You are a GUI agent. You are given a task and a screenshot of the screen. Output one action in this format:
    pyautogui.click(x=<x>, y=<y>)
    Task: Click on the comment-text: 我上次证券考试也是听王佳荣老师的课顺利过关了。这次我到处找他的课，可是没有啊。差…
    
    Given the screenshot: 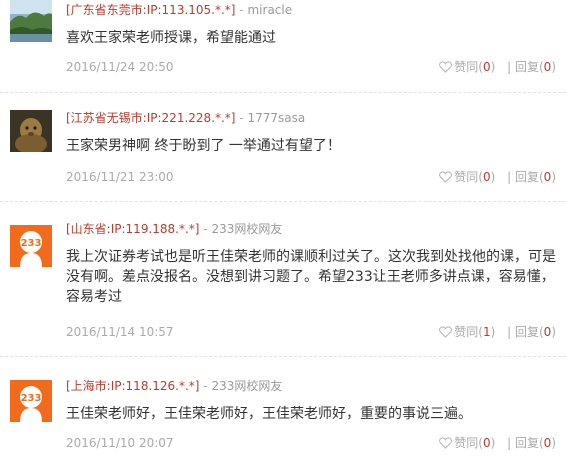 What is the action you would take?
    pyautogui.click(x=311, y=277)
    